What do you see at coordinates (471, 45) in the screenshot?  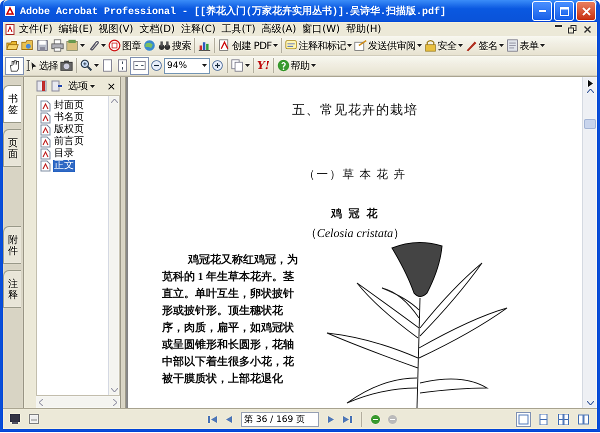 I see `pen-icon` at bounding box center [471, 45].